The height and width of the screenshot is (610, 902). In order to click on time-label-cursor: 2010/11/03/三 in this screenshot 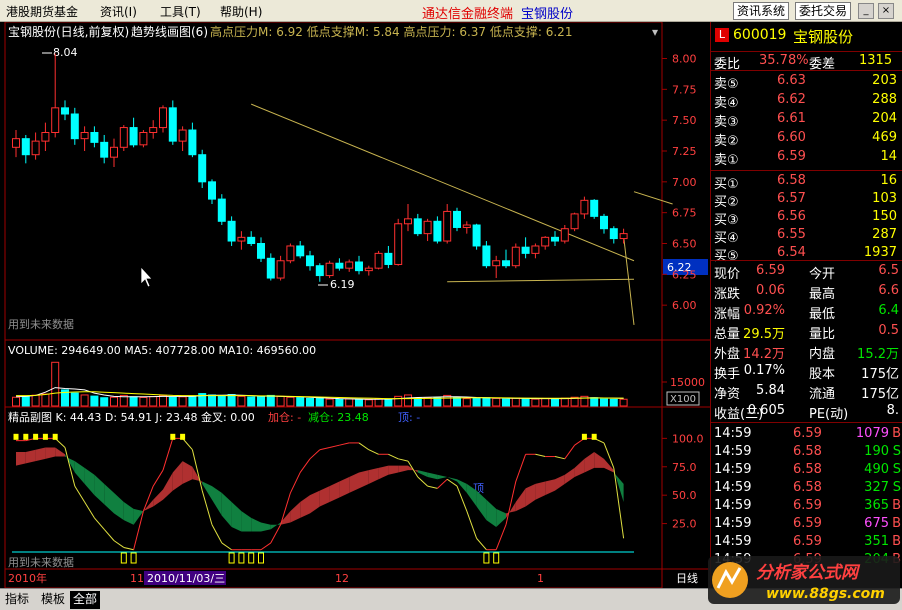, I will do `click(186, 578)`.